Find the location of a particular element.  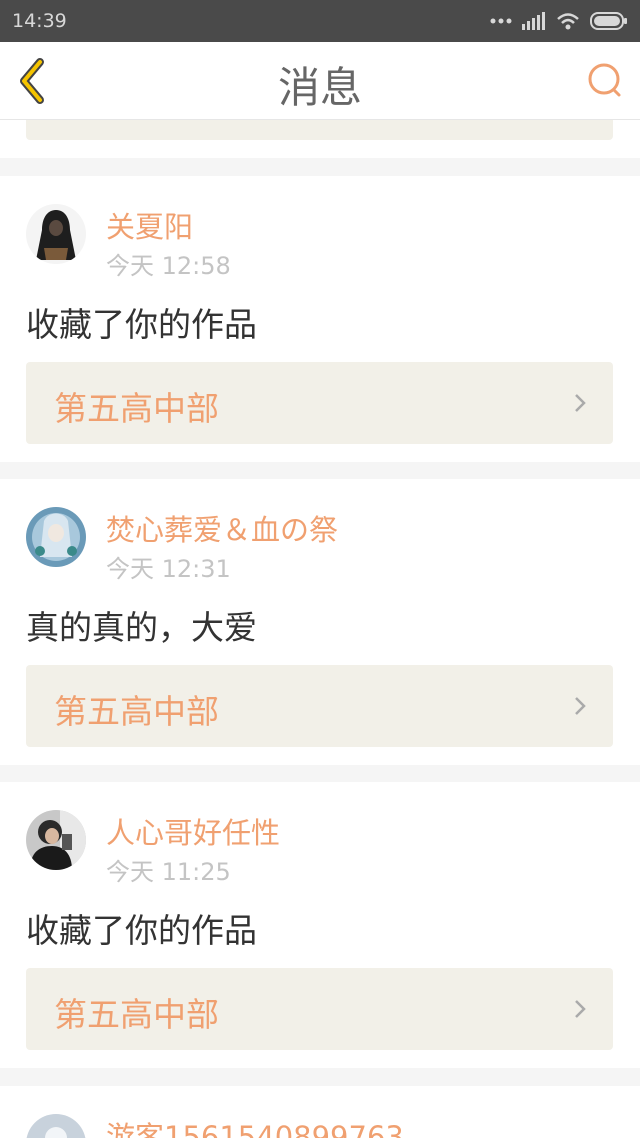

search-button is located at coordinates (606, 80).